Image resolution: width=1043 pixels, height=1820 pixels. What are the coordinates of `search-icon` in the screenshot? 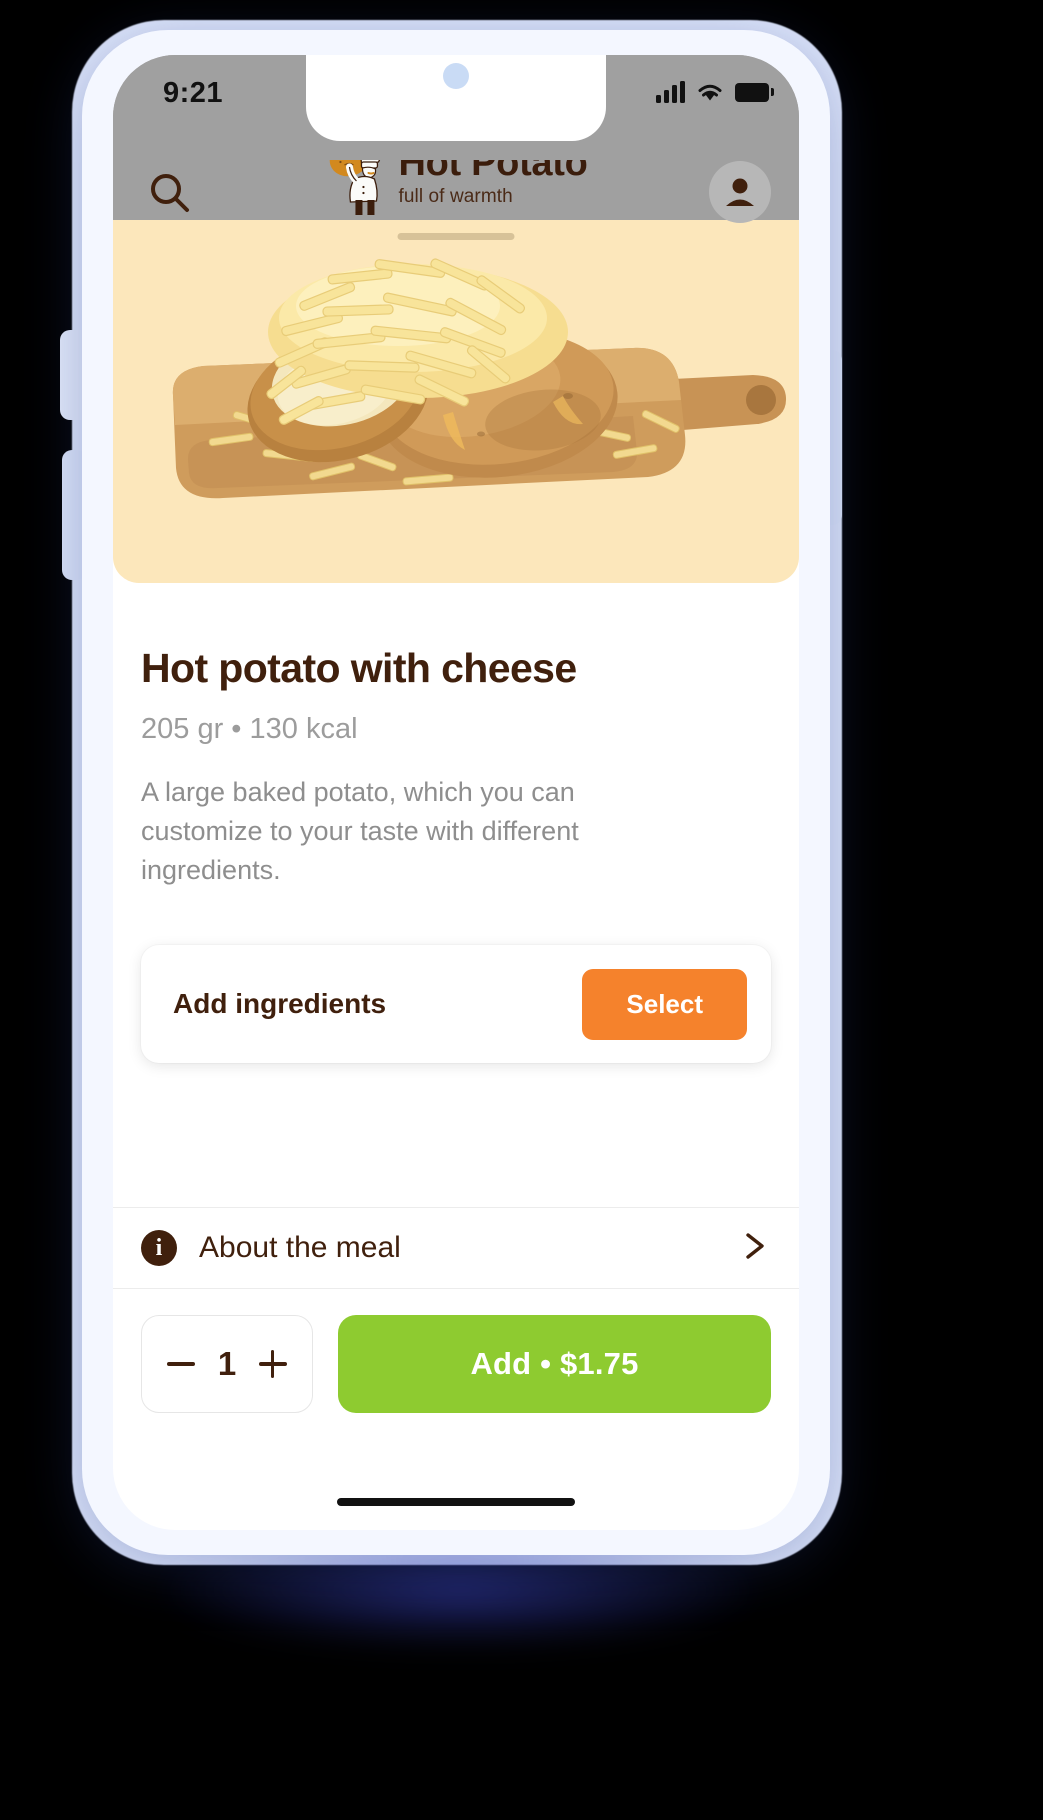 It's located at (170, 193).